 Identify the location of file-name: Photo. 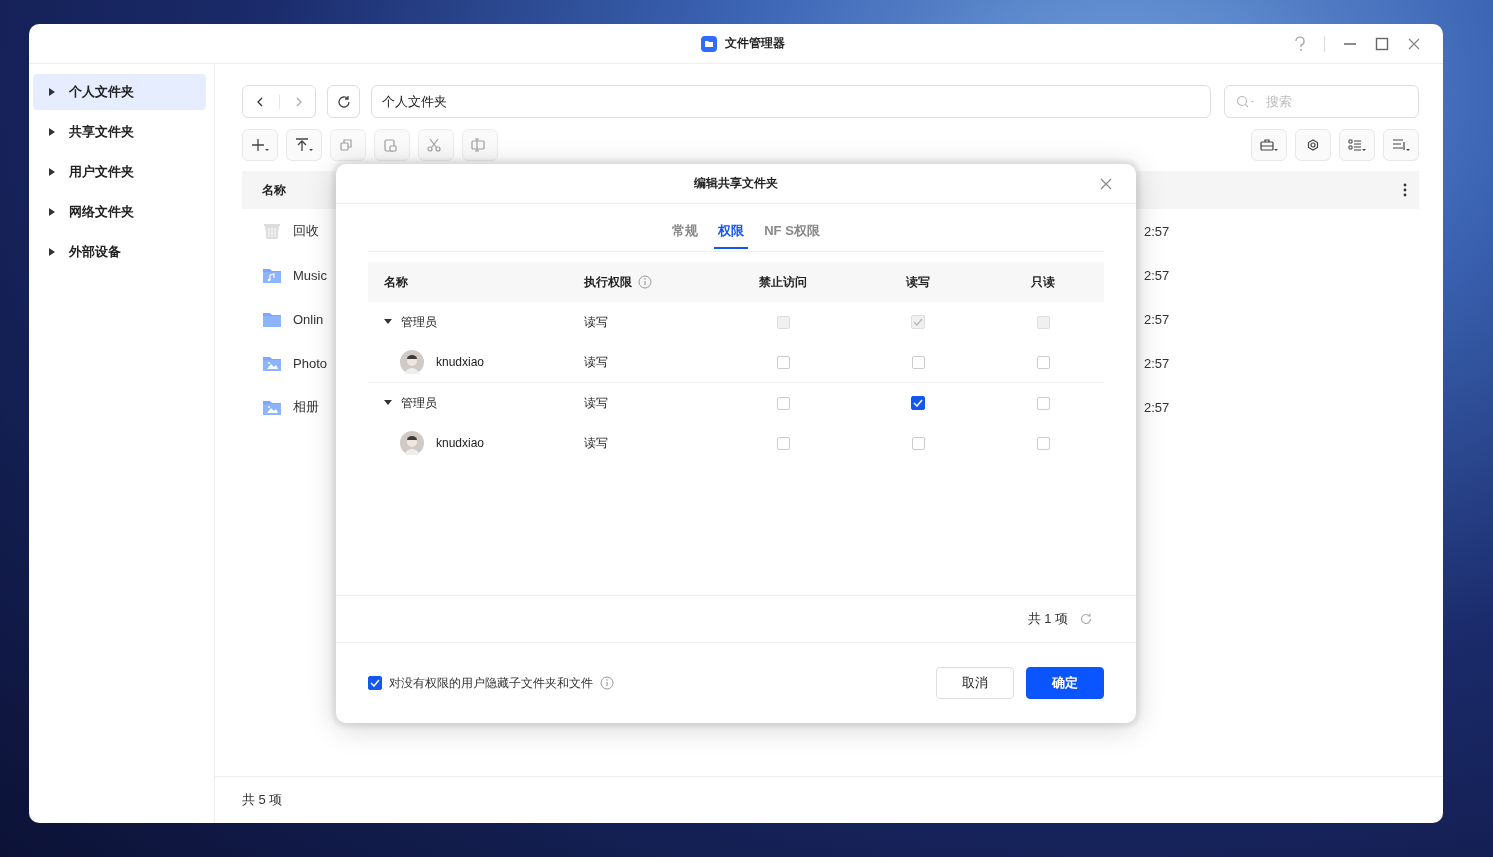
(310, 363).